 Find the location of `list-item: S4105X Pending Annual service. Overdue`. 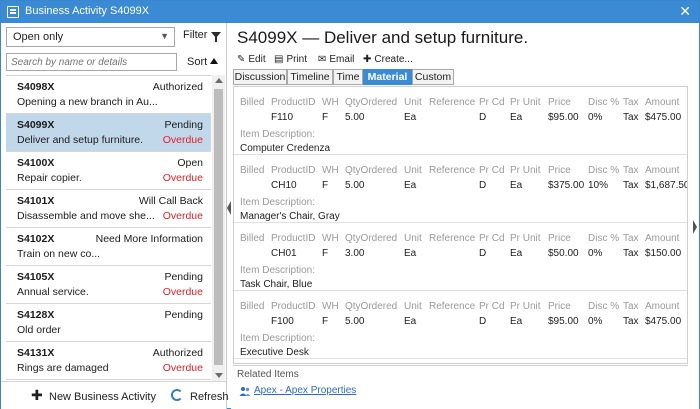

list-item: S4105X Pending Annual service. Overdue is located at coordinates (108, 285).